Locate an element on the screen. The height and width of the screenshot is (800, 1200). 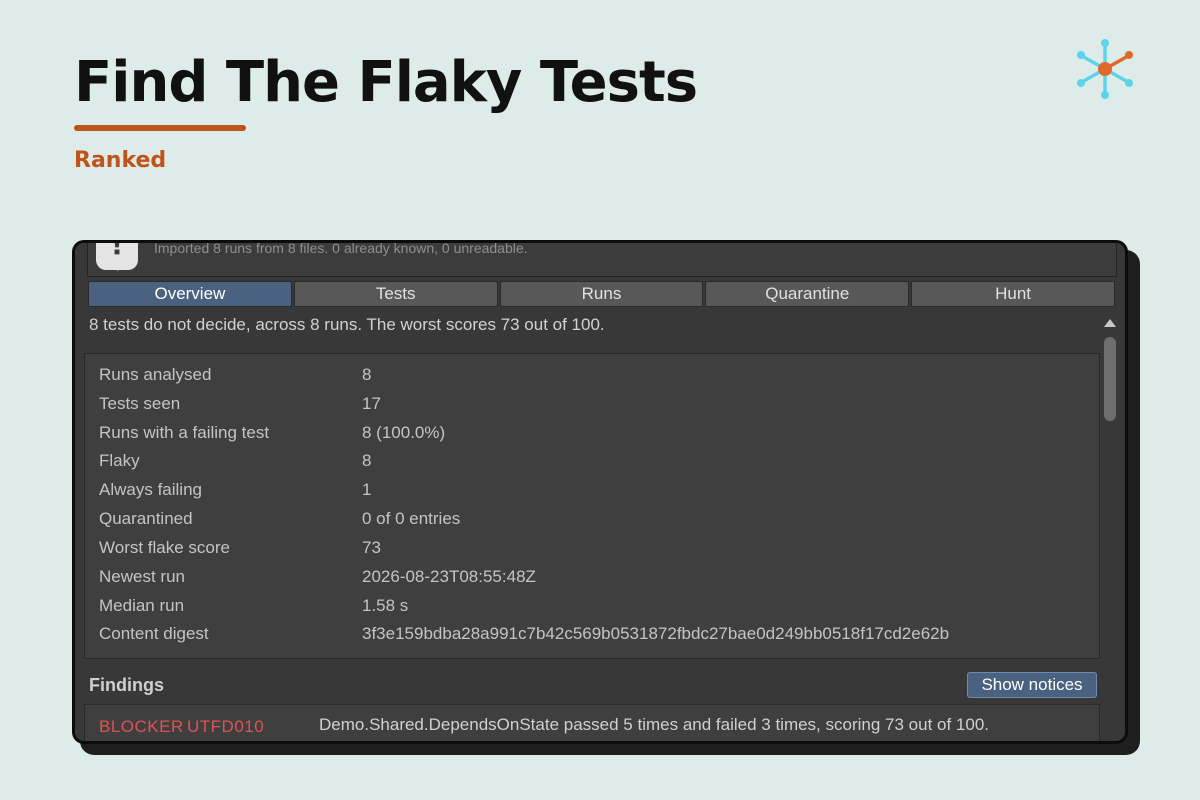
stat-label: Runs analysed is located at coordinates (155, 374).